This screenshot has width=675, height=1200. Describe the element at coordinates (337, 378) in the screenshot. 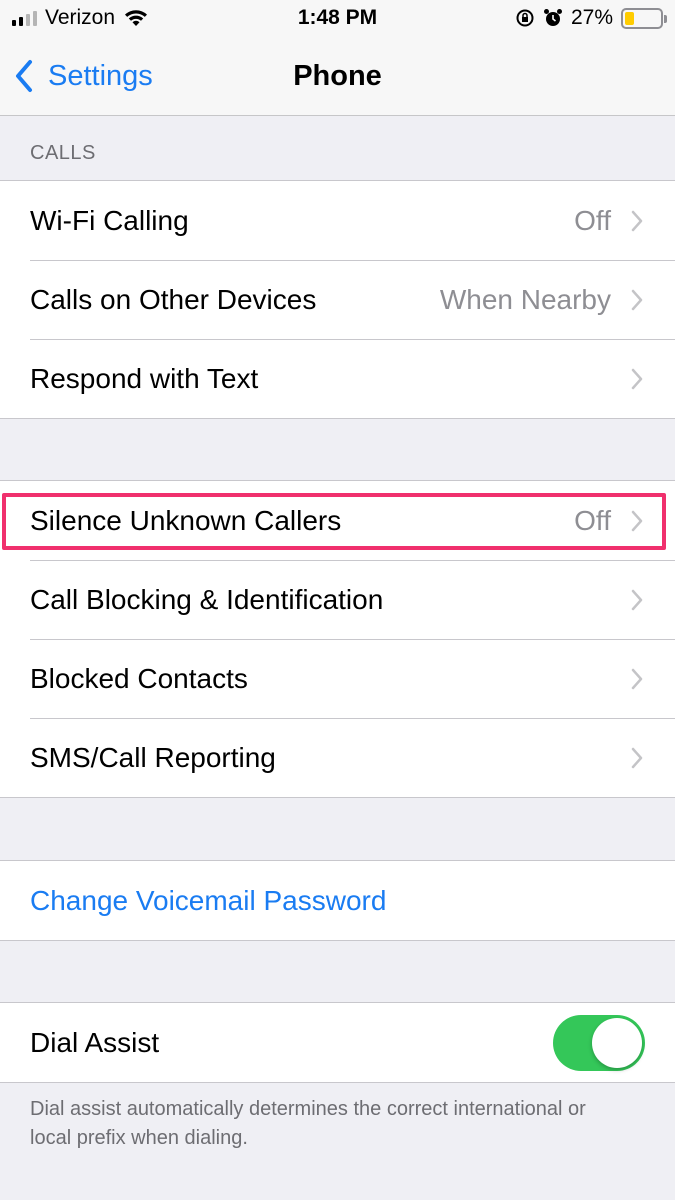

I see `respond-with-text-row: Respond with Text` at that location.